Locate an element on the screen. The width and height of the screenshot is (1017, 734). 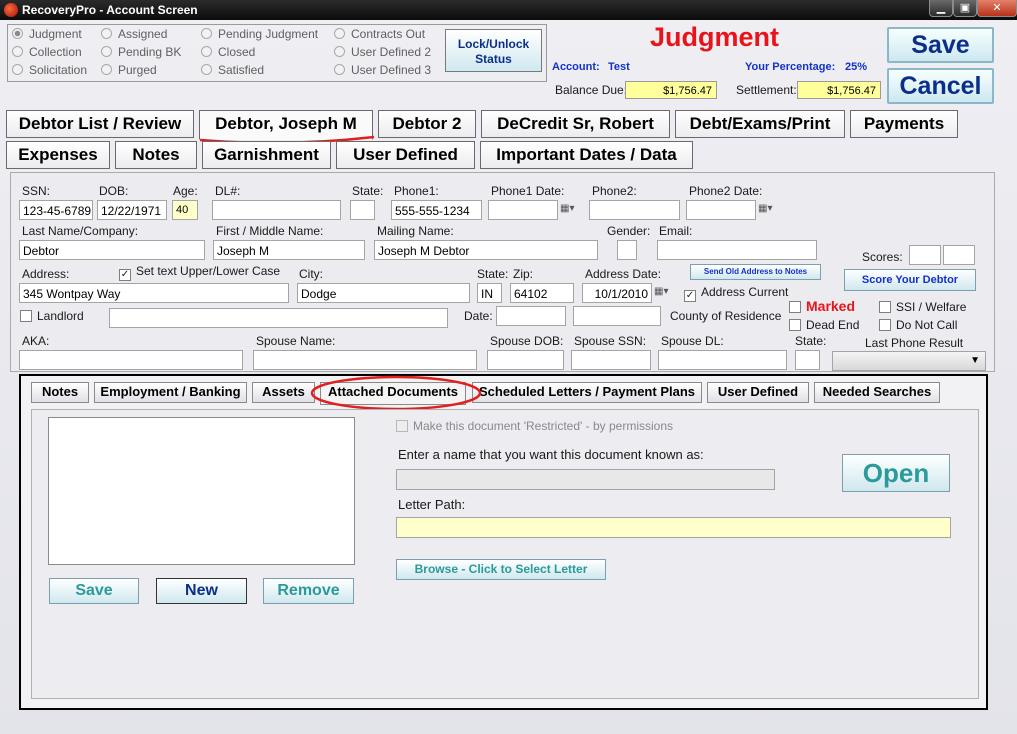
address-field: 345 Wontpay Way is located at coordinates (154, 293).